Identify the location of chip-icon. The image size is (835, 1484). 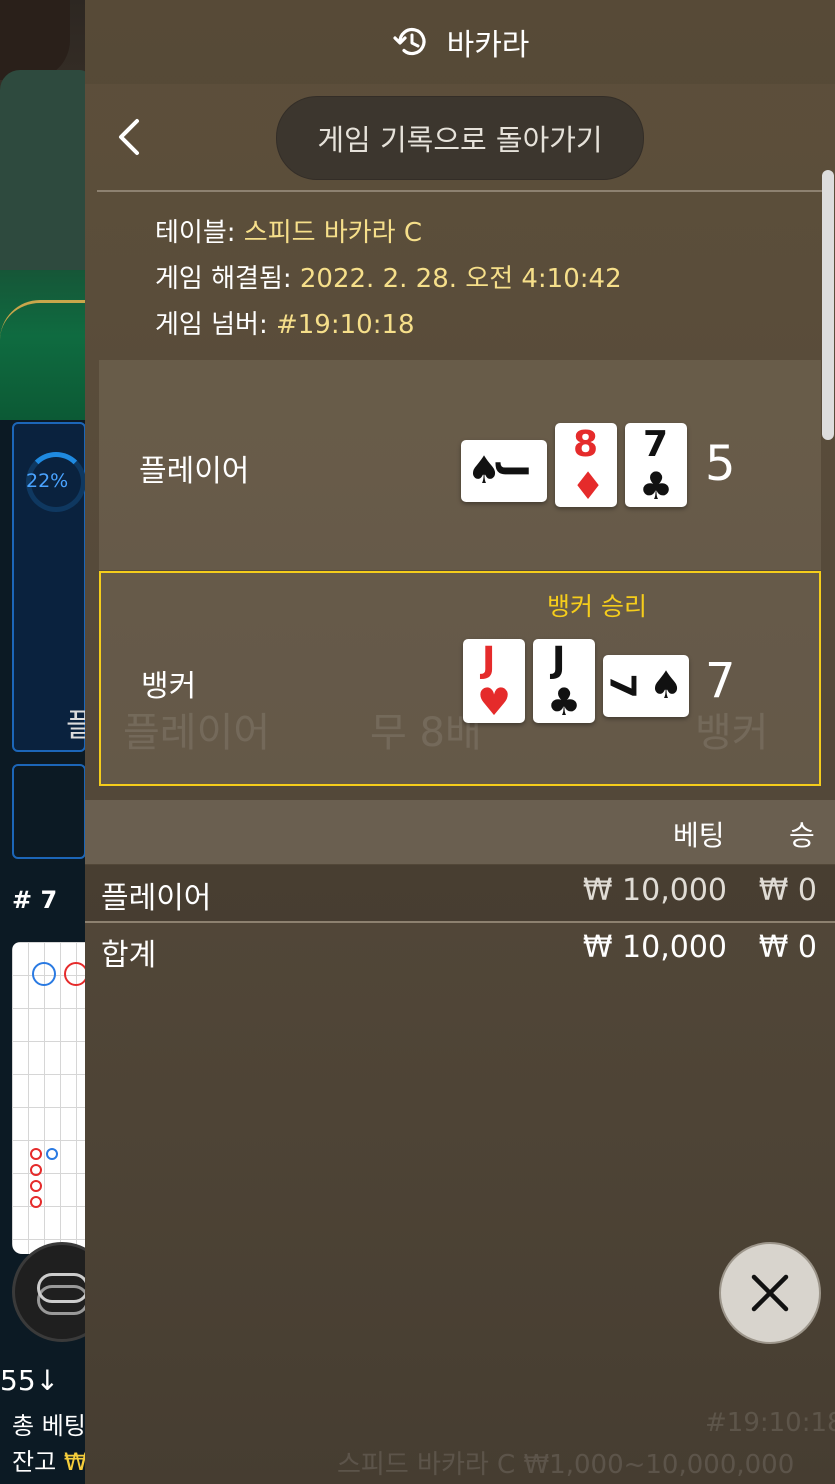
(63, 1288).